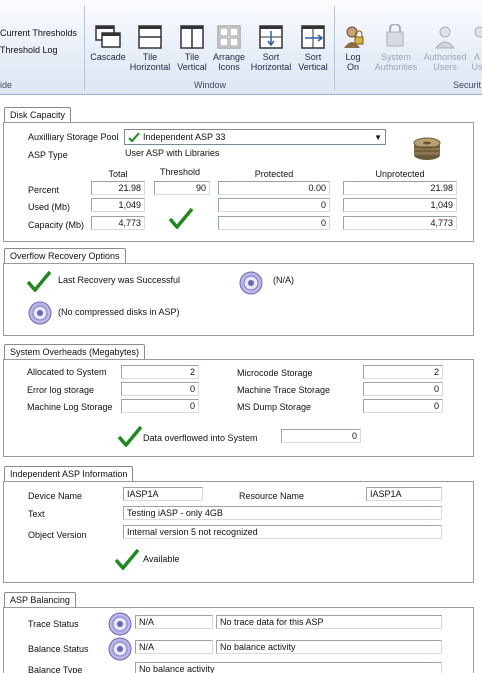  What do you see at coordinates (396, 67) in the screenshot?
I see `system-authorities-label-2: Authorities` at bounding box center [396, 67].